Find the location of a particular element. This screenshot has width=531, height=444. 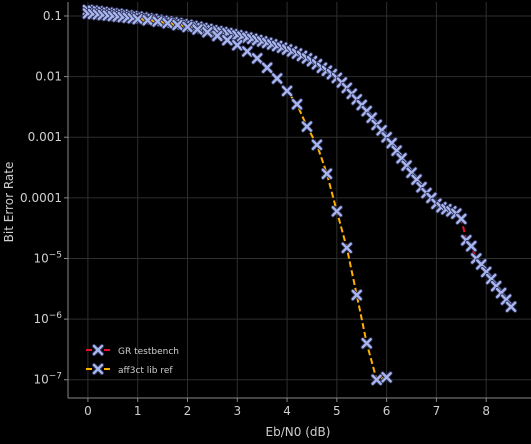

y-tick-label: 0.01 is located at coordinates (48, 77).